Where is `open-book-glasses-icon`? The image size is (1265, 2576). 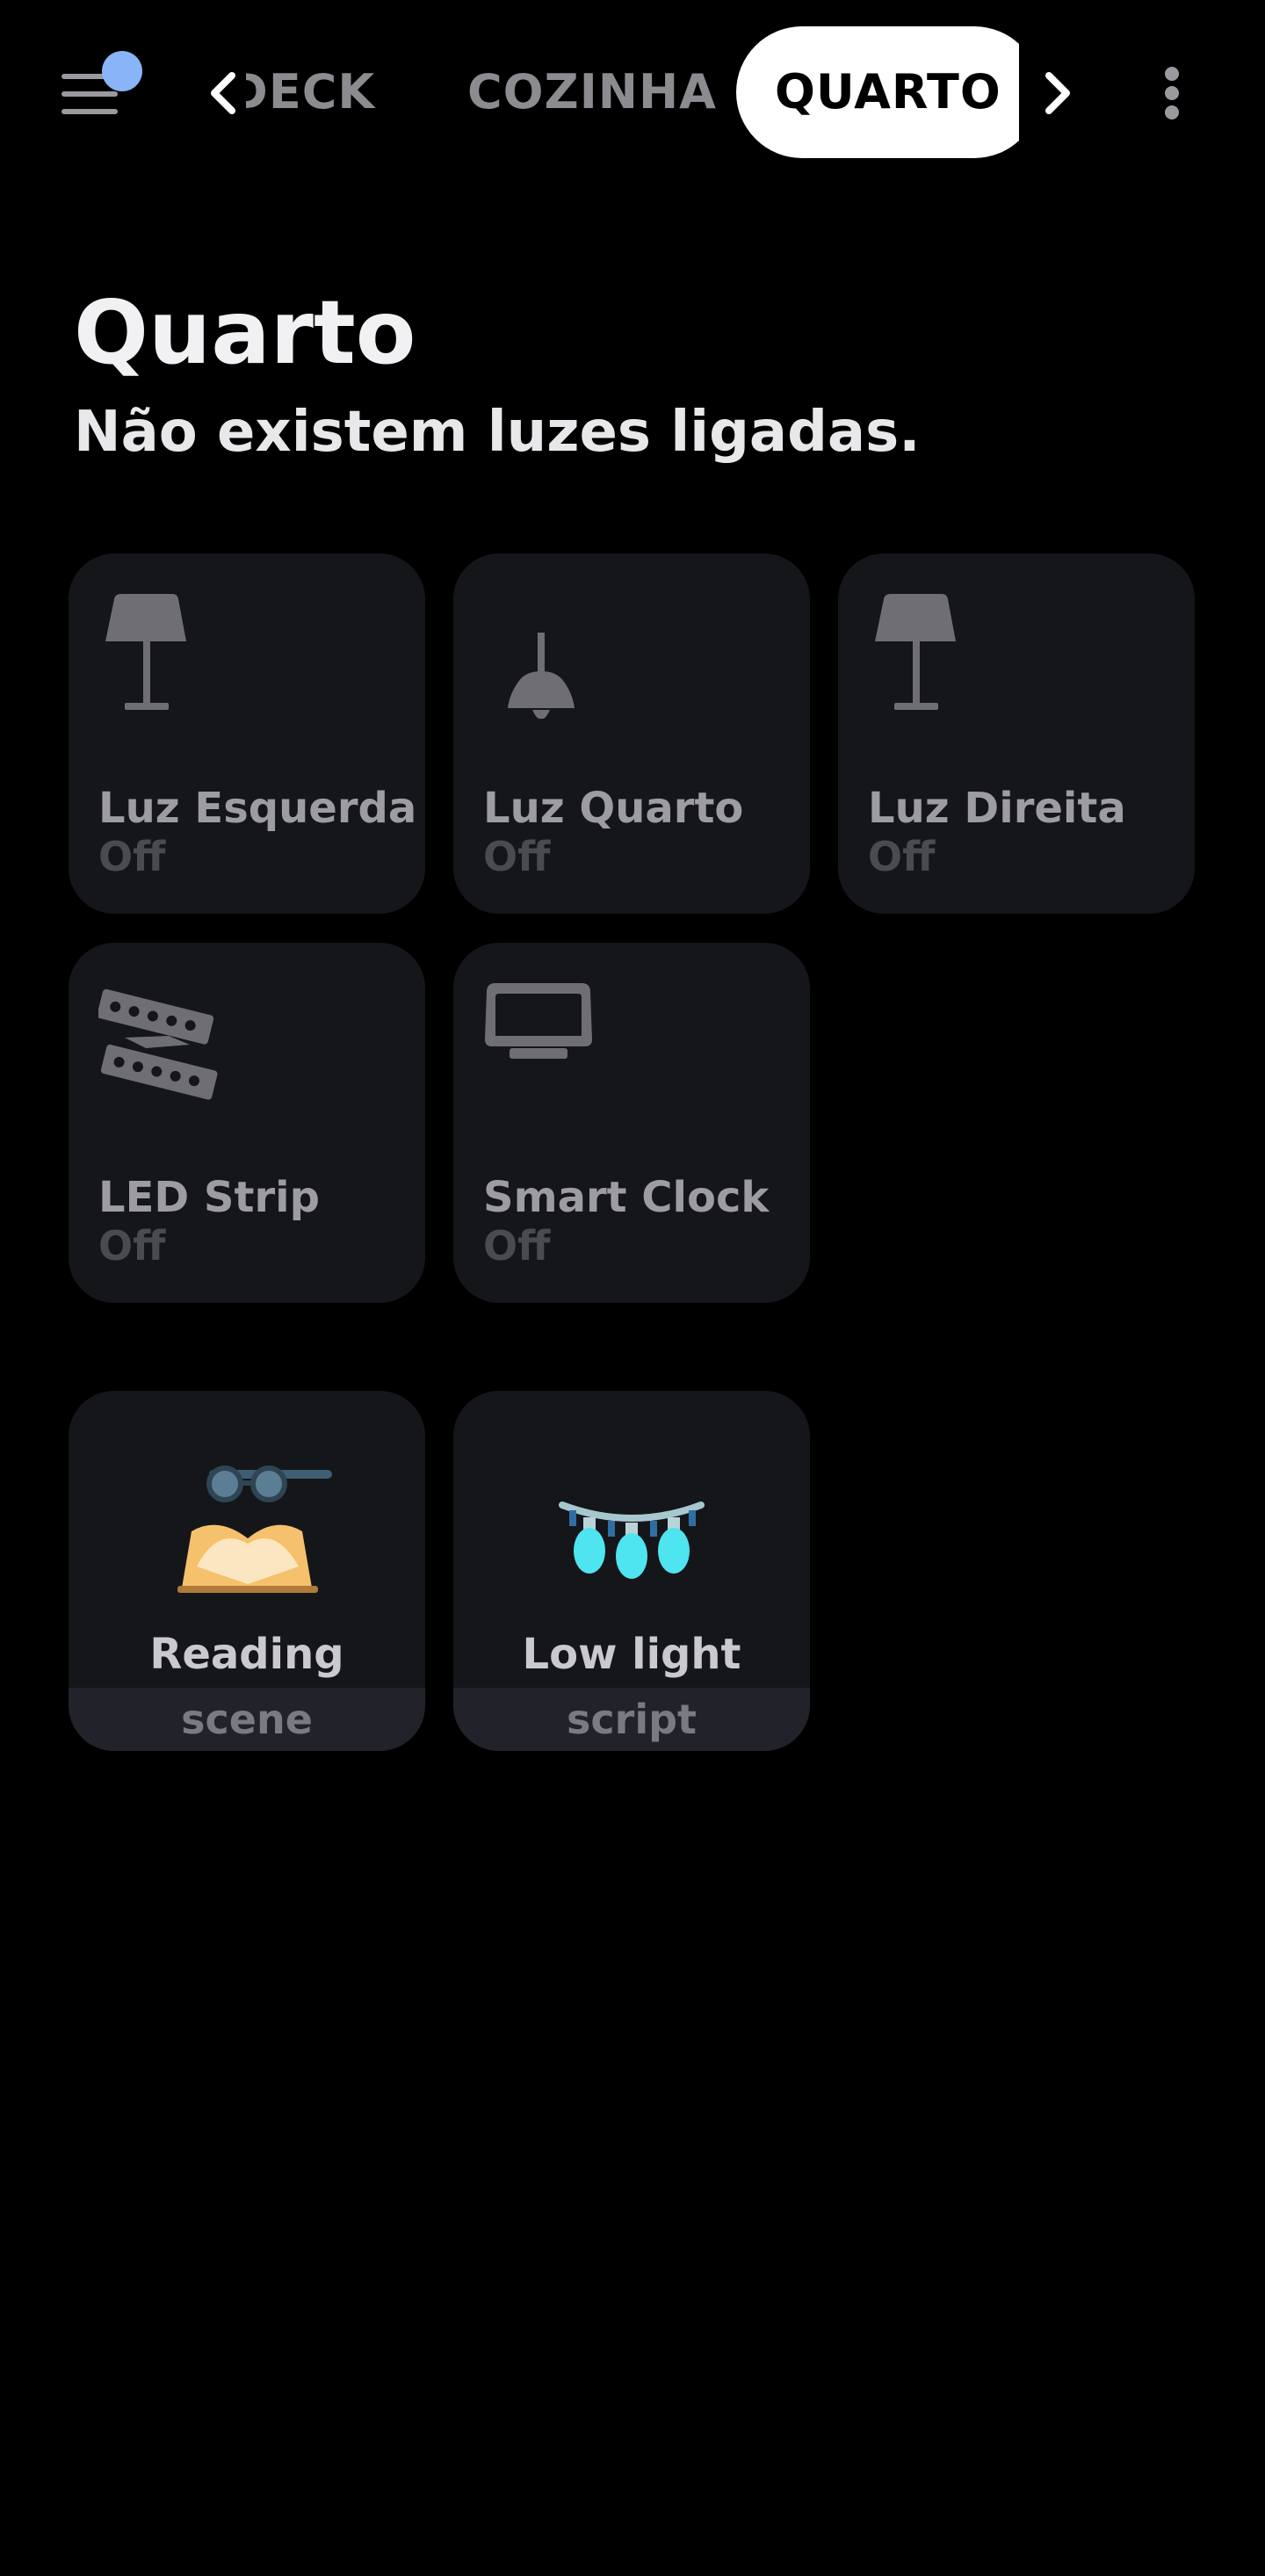 open-book-glasses-icon is located at coordinates (254, 1529).